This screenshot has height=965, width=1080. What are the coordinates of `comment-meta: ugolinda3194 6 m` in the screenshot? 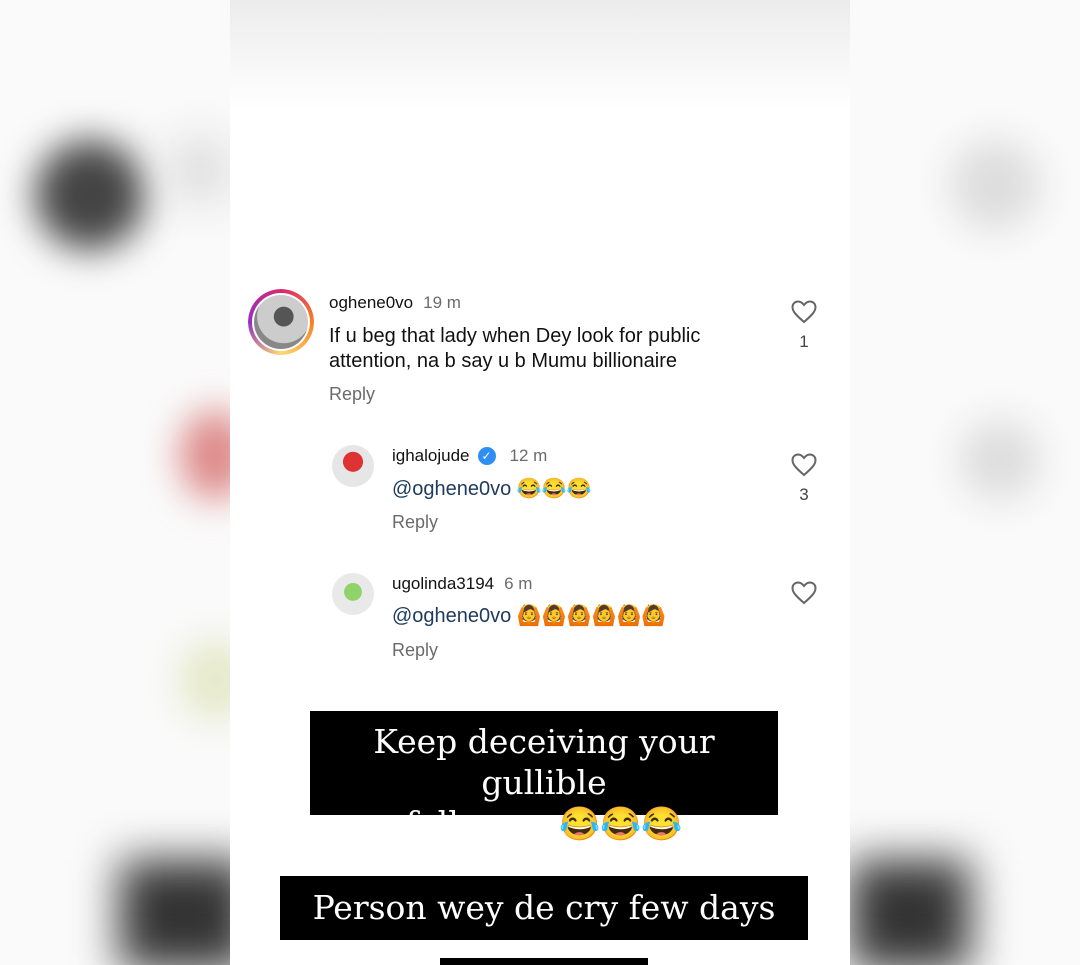 It's located at (462, 584).